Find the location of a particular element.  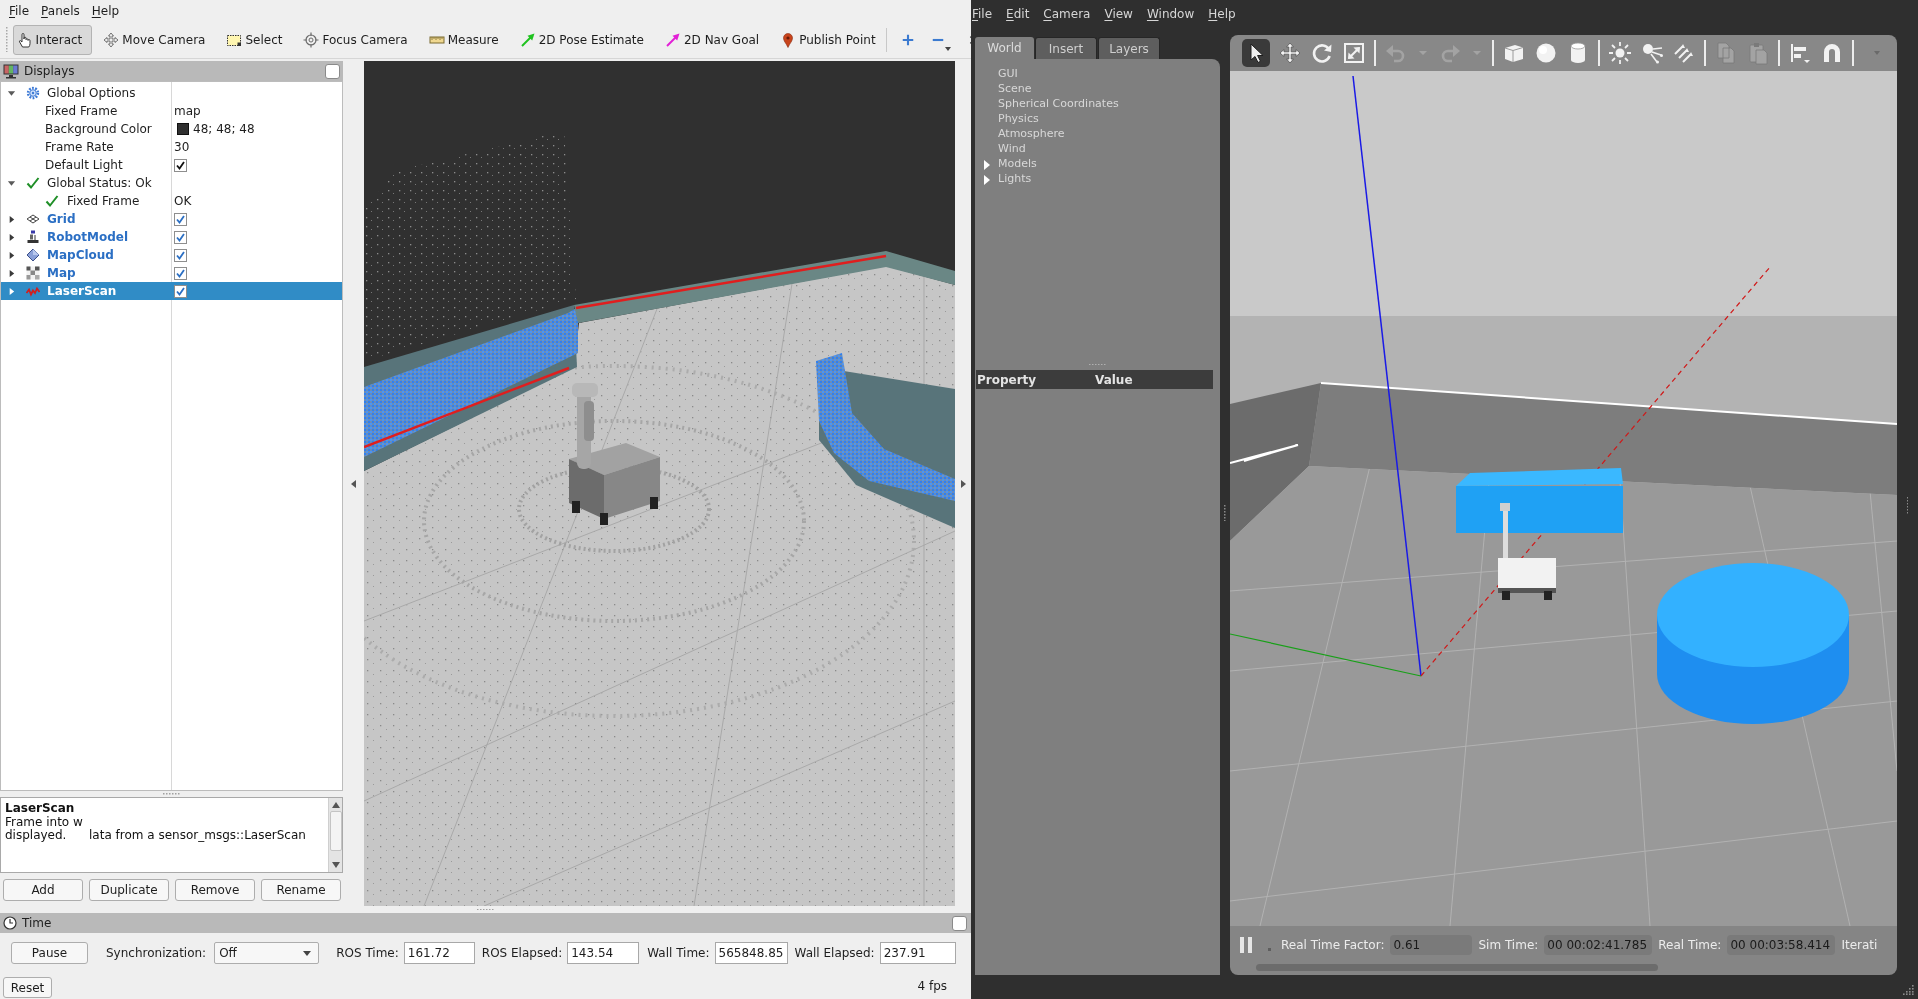

action-button: Duplicate is located at coordinates (129, 889).